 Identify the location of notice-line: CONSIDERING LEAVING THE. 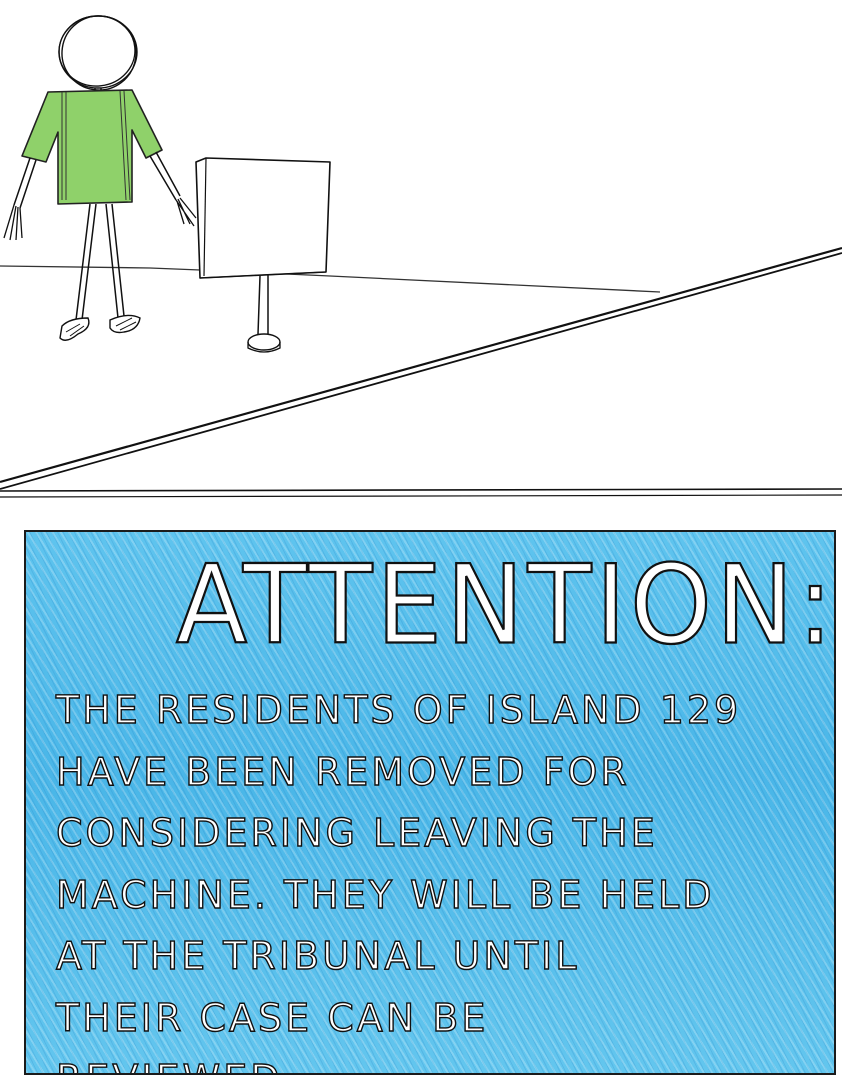
(356, 832).